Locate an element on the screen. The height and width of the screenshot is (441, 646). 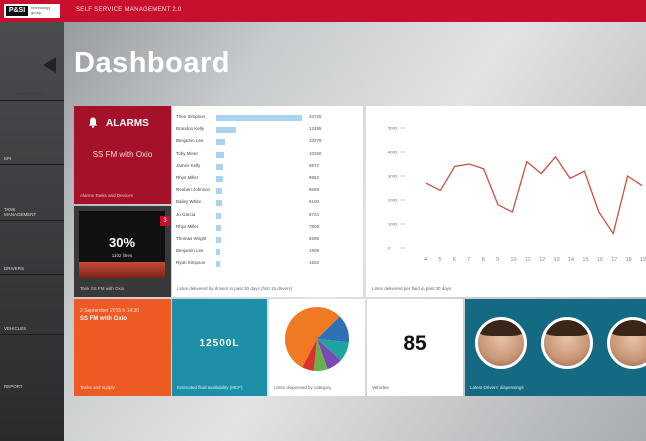
tank-percent: 30% is located at coordinates (122, 242).